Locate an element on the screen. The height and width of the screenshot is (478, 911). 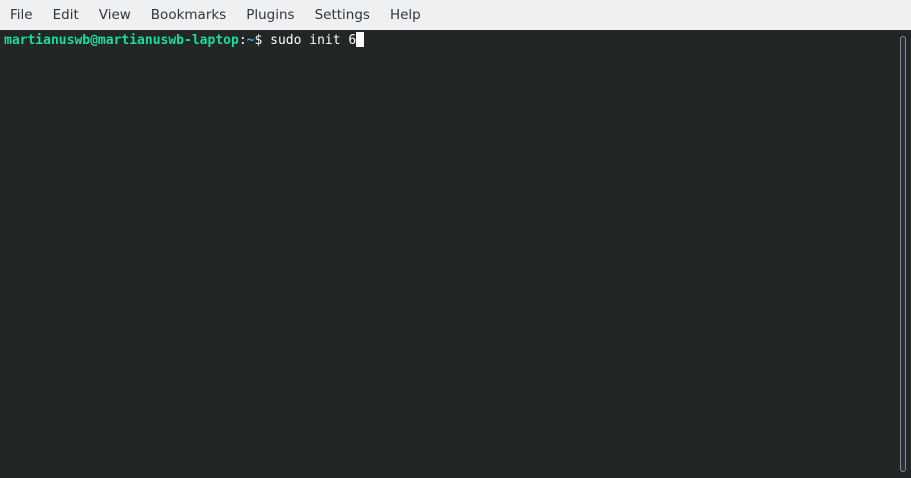
prompt-user-host: martianuswb@martianuswb-laptop is located at coordinates (121, 40).